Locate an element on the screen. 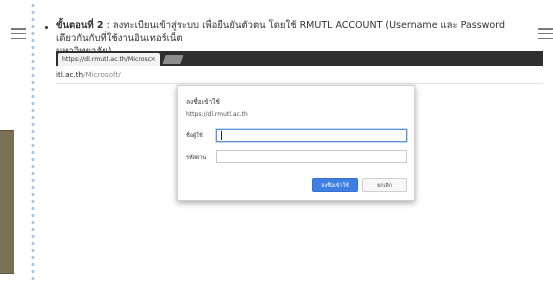  login-button: ลงชื่อเข้าใช้ is located at coordinates (335, 185).